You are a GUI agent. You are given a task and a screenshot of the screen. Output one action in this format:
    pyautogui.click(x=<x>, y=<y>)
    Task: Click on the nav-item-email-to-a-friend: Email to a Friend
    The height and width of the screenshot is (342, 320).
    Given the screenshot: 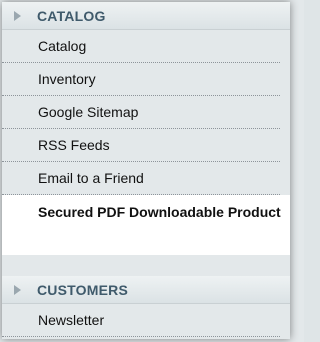 What is the action you would take?
    pyautogui.click(x=141, y=178)
    